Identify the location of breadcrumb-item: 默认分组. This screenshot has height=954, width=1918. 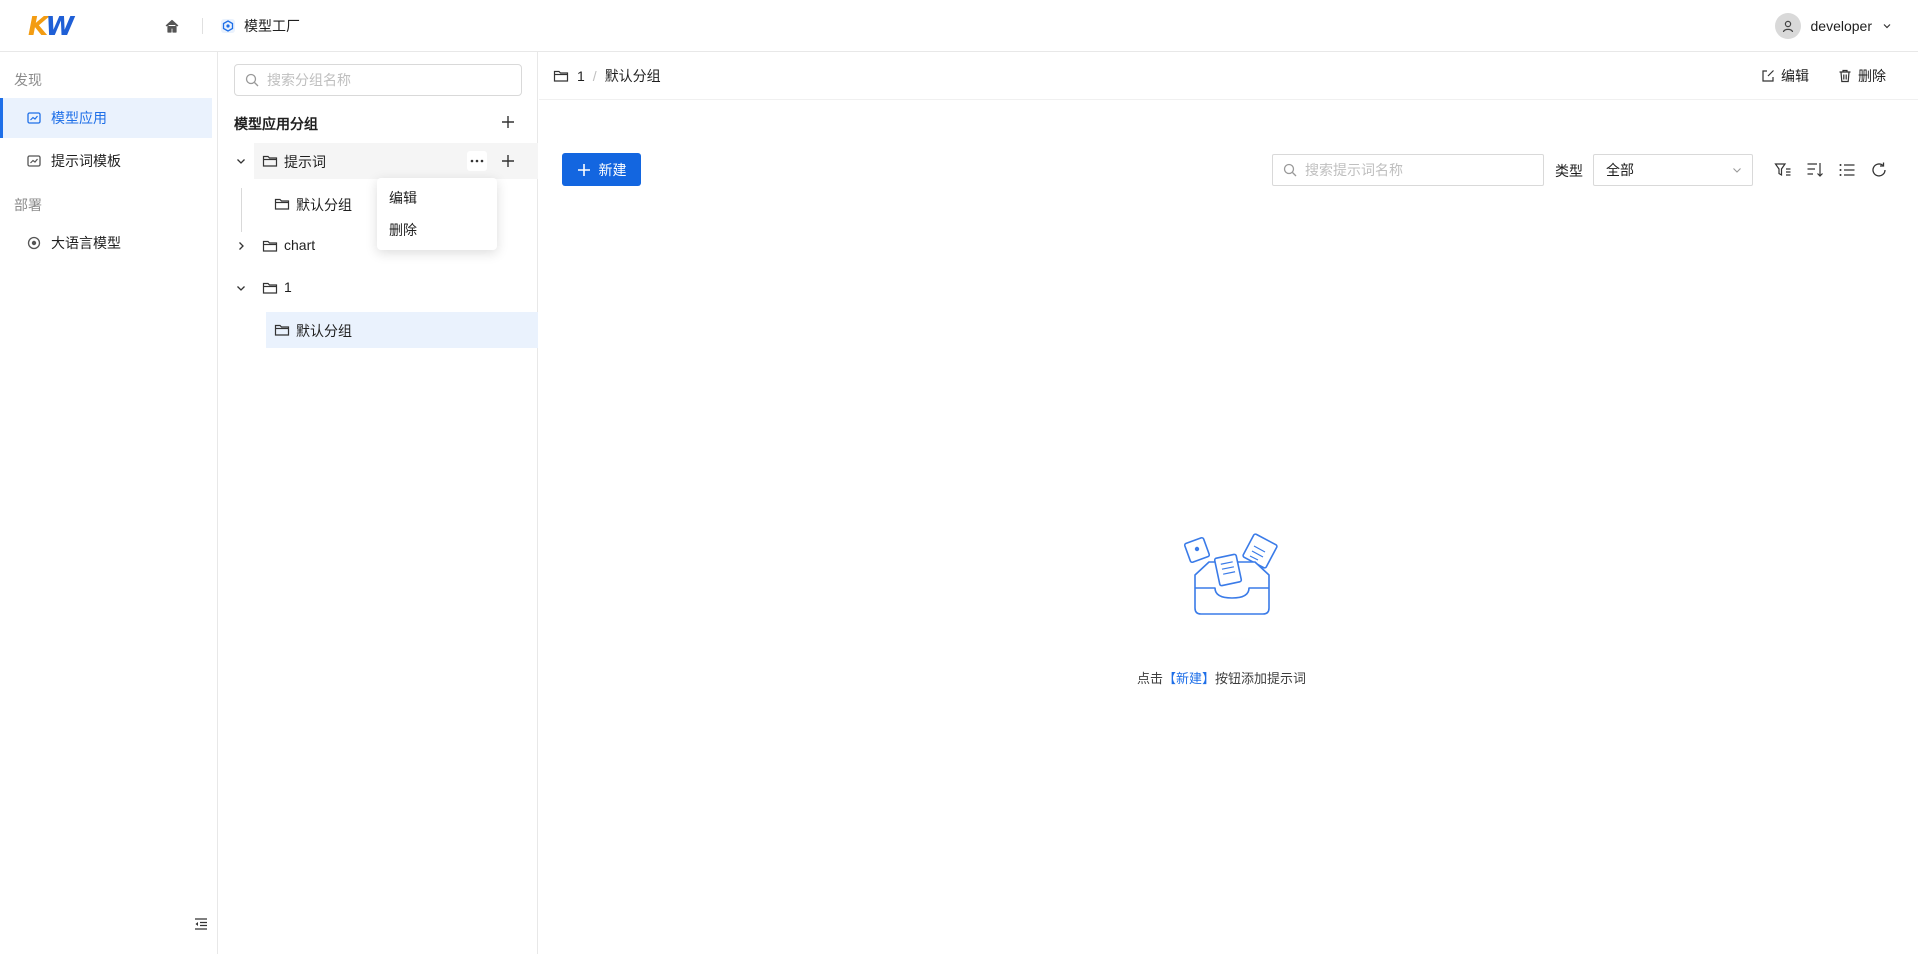
(632, 76).